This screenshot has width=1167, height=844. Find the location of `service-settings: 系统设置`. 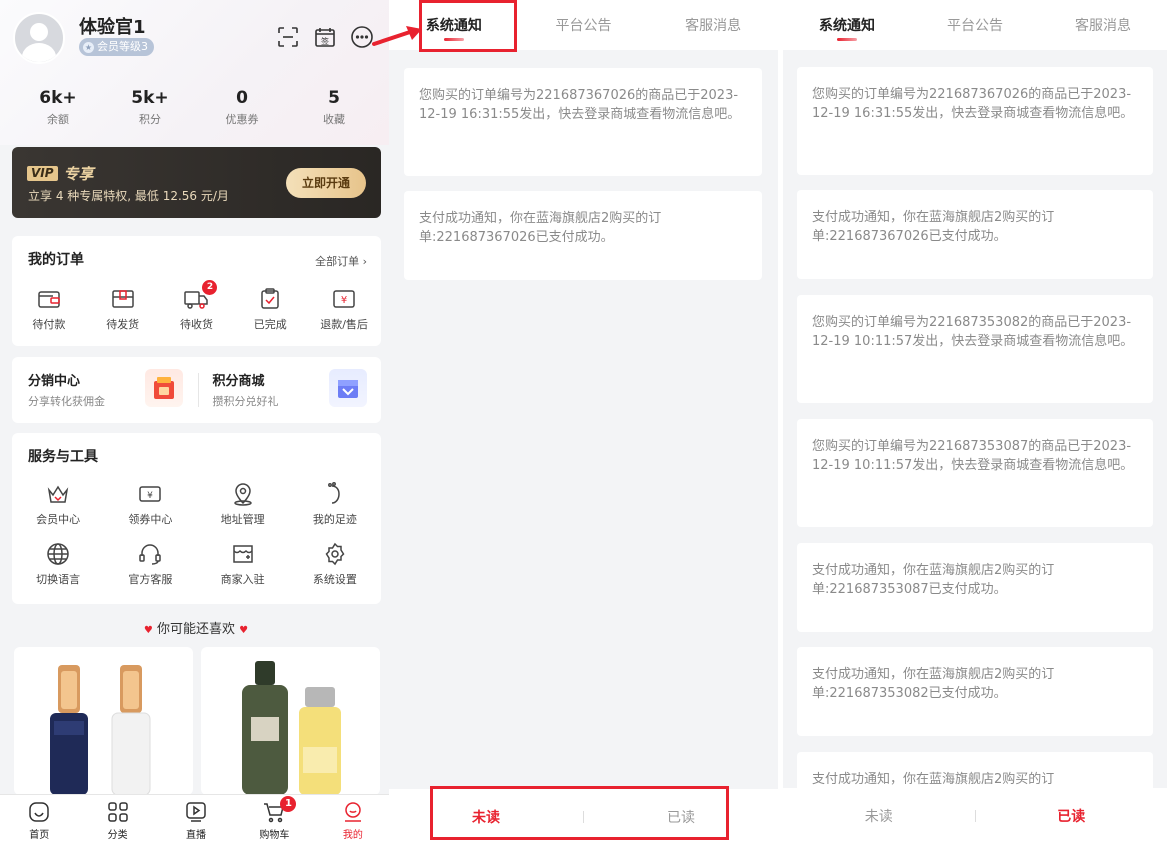

service-settings: 系统设置 is located at coordinates (335, 564).